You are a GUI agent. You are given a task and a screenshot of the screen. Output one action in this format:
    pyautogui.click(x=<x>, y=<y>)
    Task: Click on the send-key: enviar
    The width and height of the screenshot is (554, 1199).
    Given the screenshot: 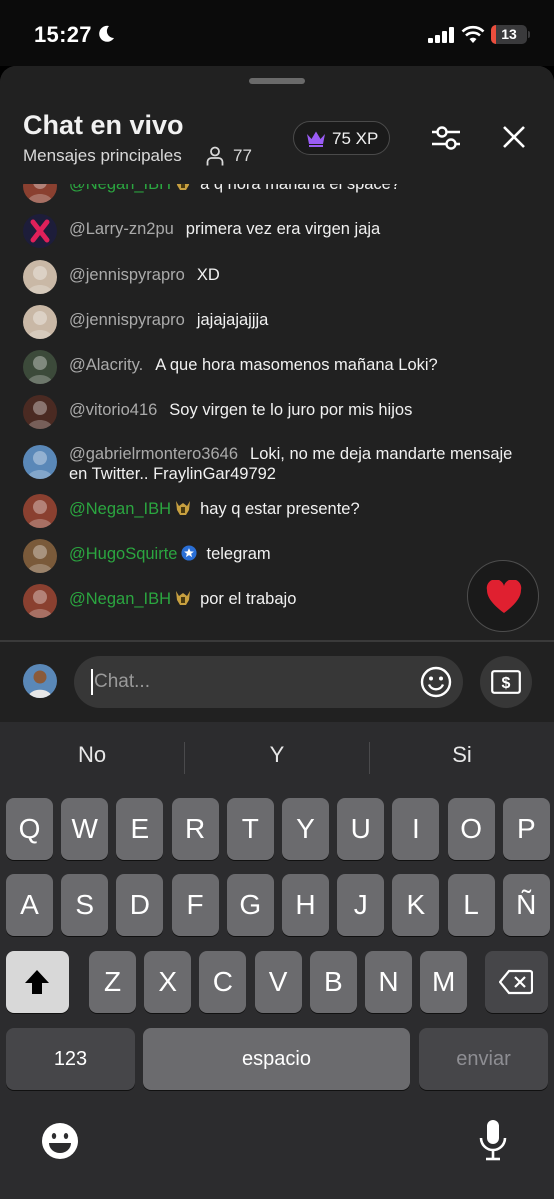 What is the action you would take?
    pyautogui.click(x=483, y=1059)
    